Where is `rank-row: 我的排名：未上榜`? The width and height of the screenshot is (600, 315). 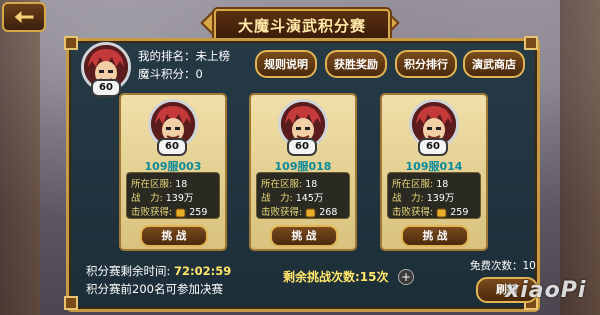
rank-row: 我的排名：未上榜 is located at coordinates (184, 56).